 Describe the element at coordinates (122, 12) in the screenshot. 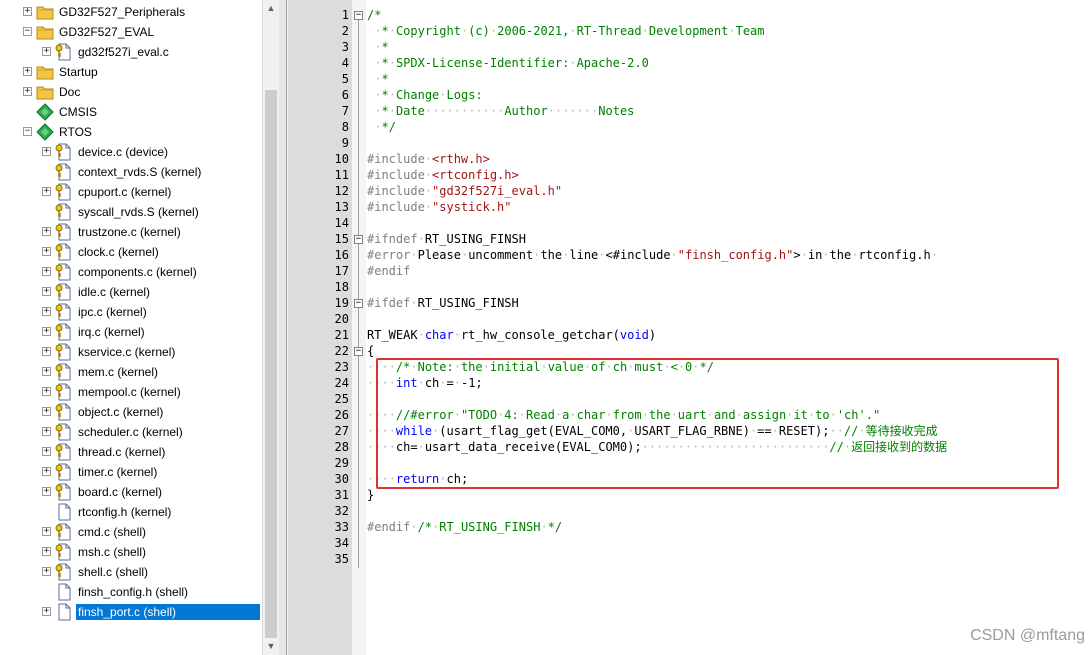

I see `tree-item-label: GD32F527_Peripherals` at that location.